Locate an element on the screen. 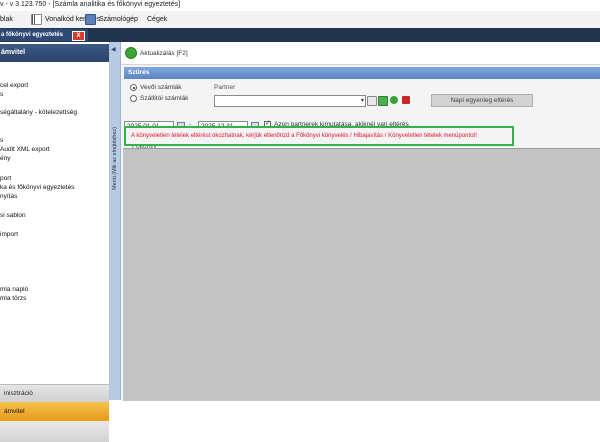 The image size is (600, 442). sidebar-section-administration: inisztráció is located at coordinates (54, 393).